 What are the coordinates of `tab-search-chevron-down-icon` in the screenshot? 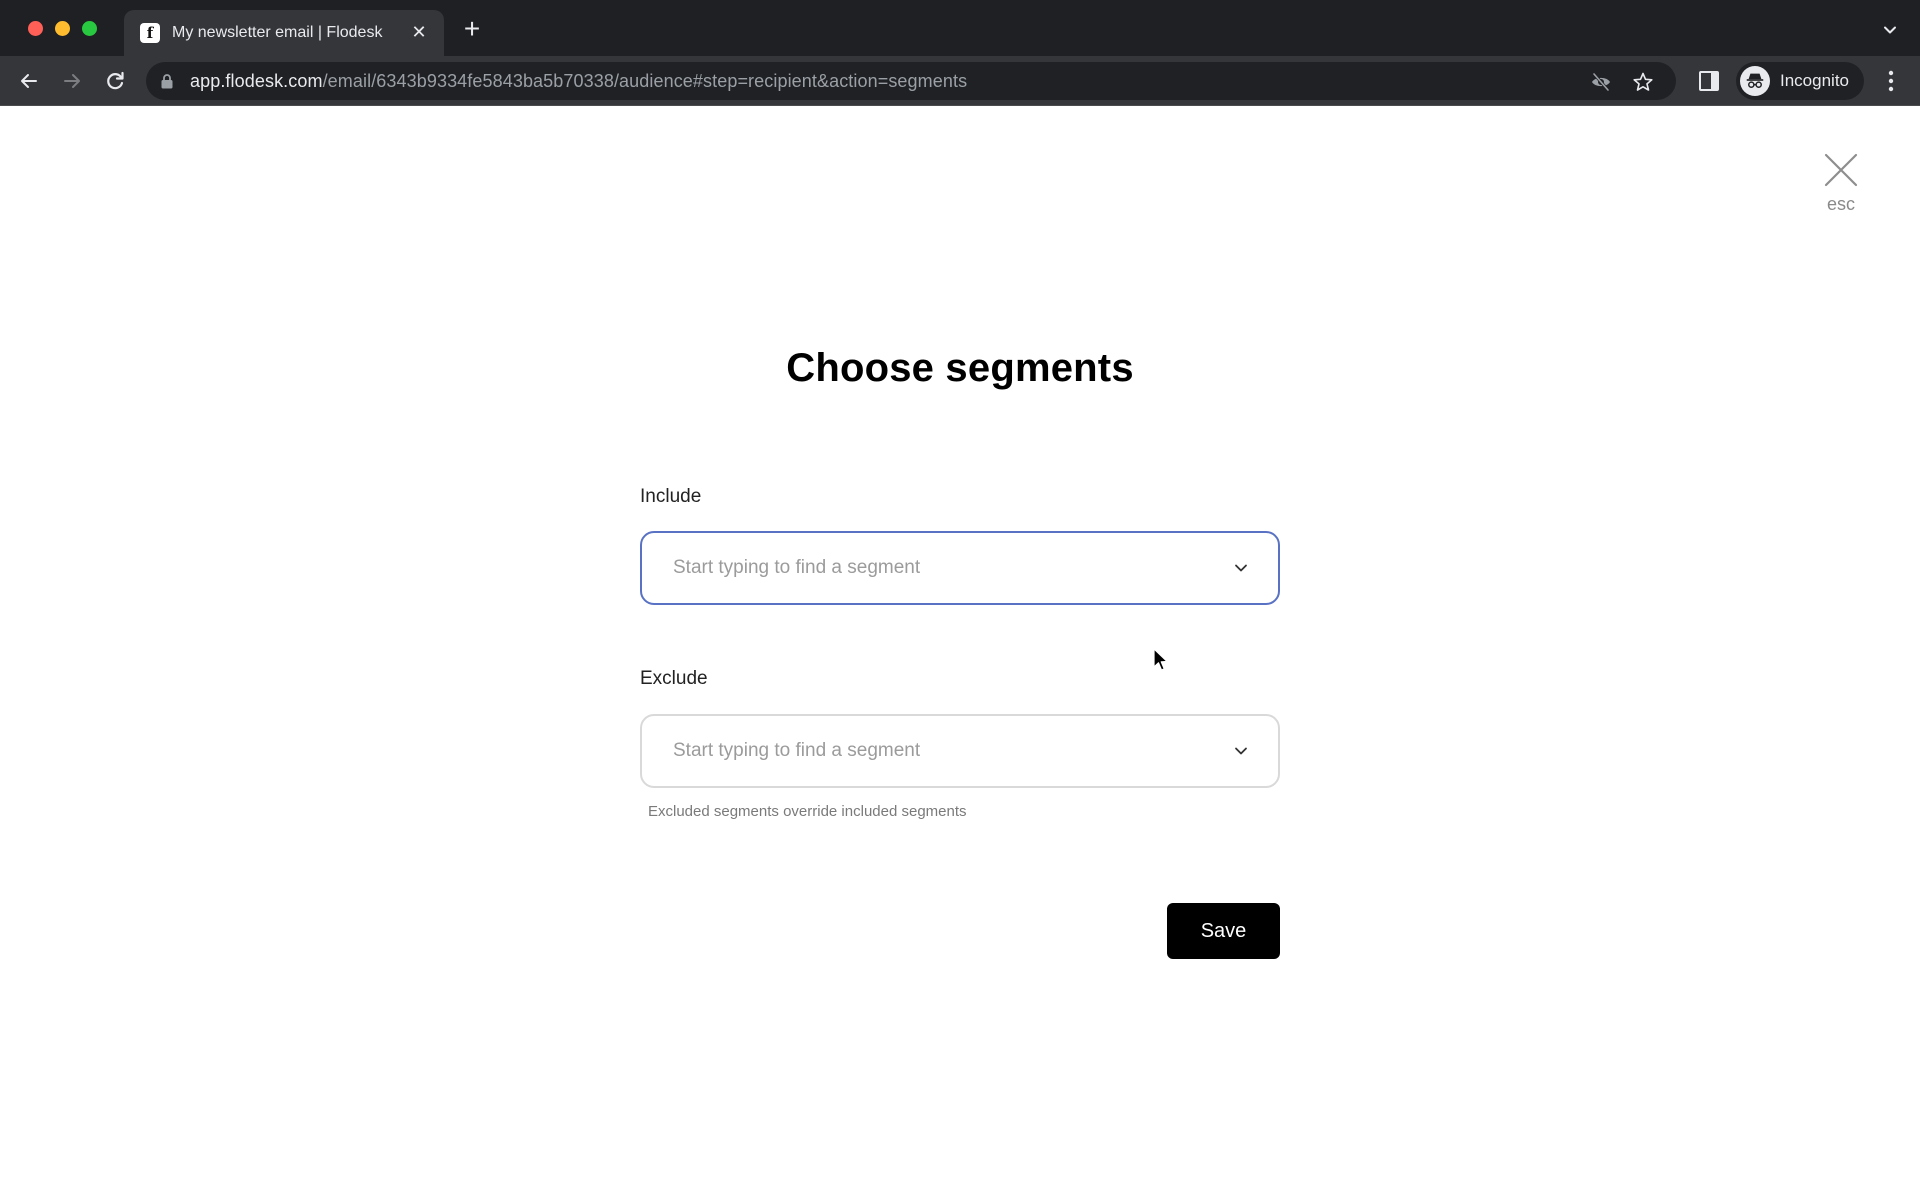 It's located at (1890, 30).